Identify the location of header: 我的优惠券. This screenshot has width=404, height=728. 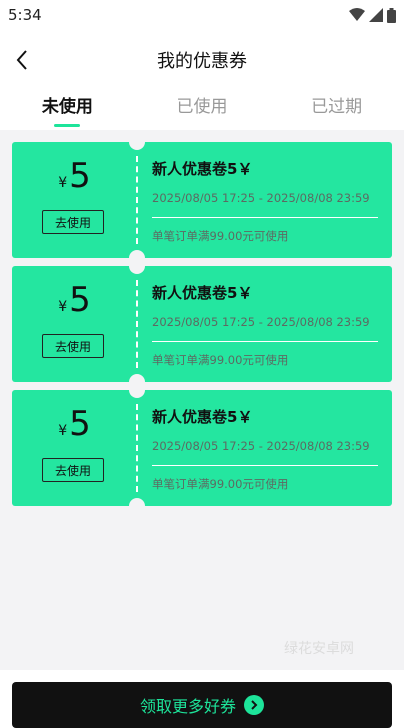
(202, 60).